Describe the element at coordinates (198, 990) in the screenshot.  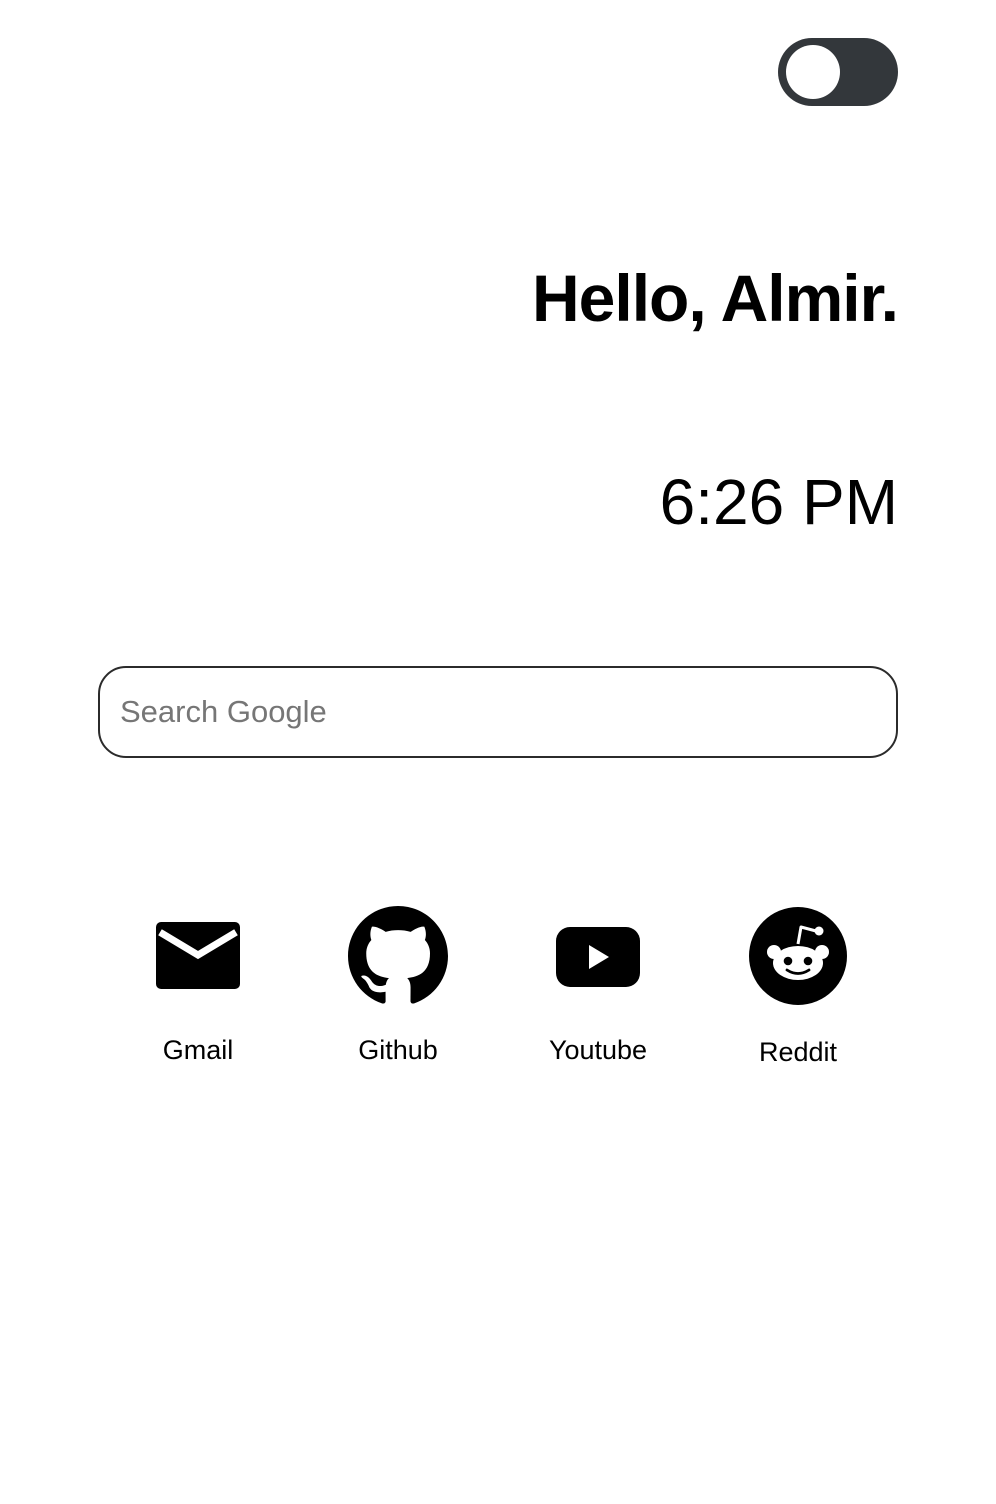
I see `quick-link-gmail: Gmail` at that location.